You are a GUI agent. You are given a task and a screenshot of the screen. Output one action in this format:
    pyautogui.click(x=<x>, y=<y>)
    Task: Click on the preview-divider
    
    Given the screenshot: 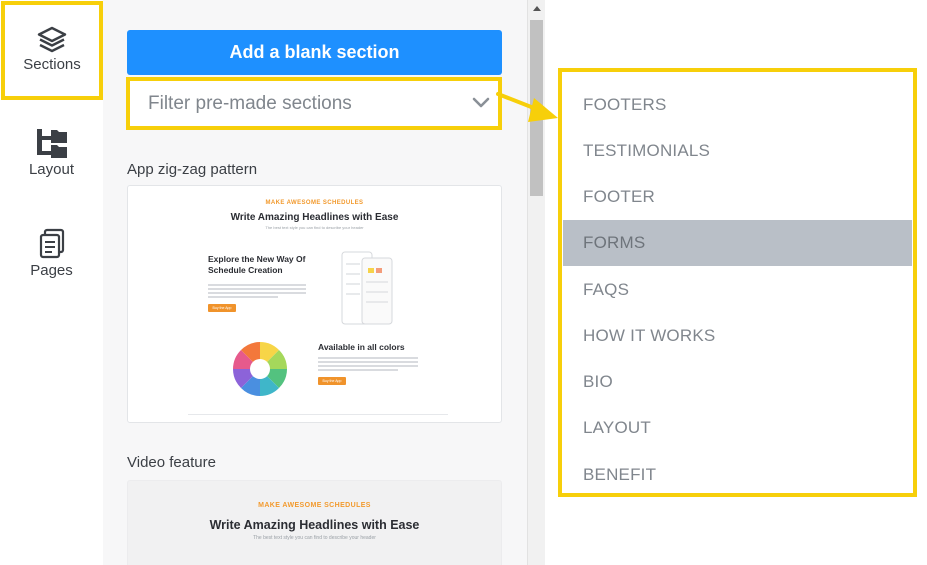 What is the action you would take?
    pyautogui.click(x=318, y=414)
    